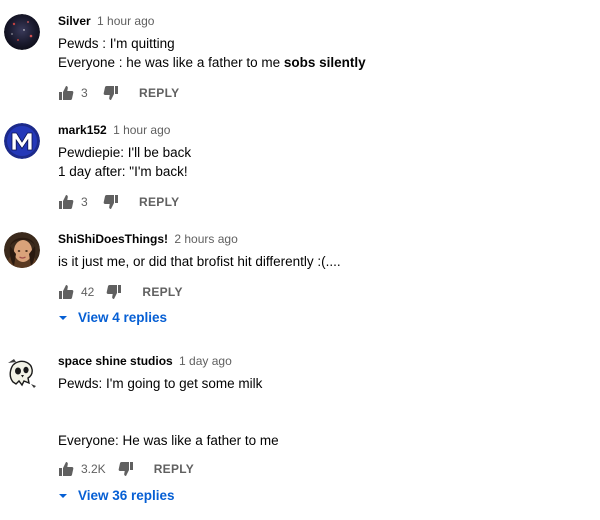 This screenshot has width=600, height=520. I want to click on comment-text: Pewdiepie: I'll be back, so click(125, 152).